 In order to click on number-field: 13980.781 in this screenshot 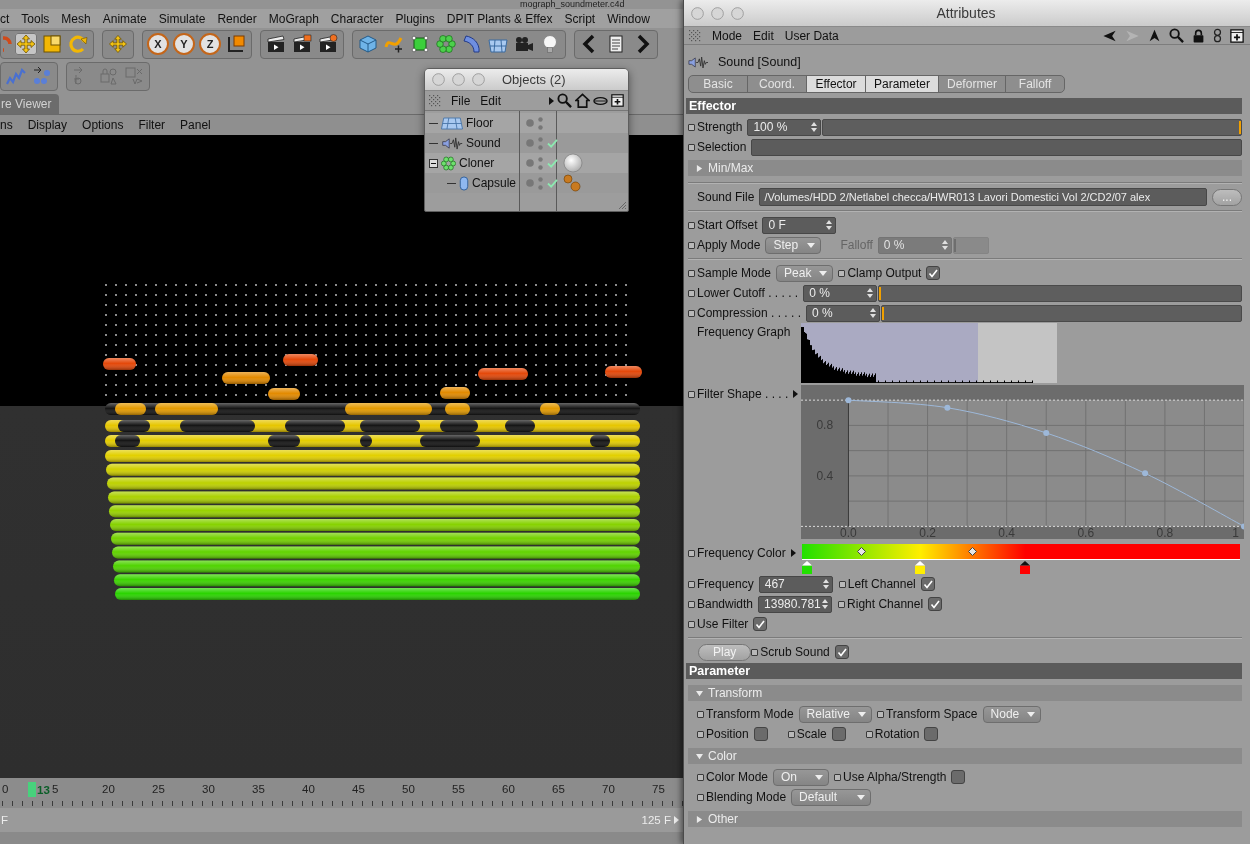, I will do `click(795, 604)`.